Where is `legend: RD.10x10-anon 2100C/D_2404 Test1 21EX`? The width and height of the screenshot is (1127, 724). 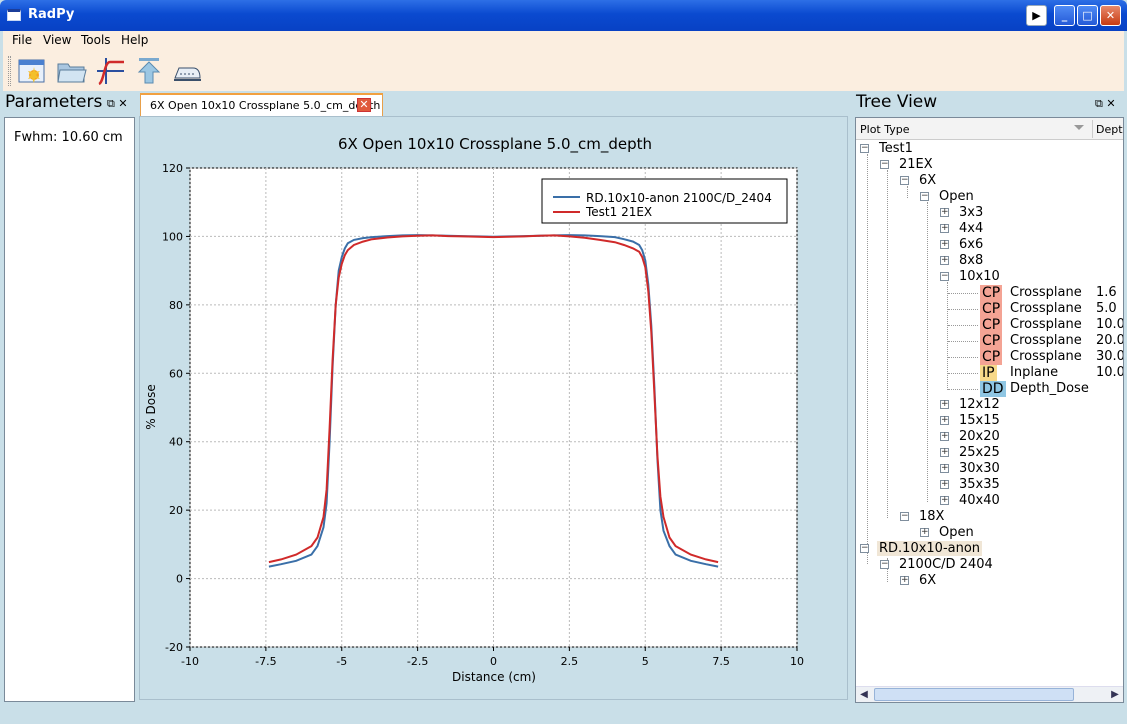
legend: RD.10x10-anon 2100C/D_2404 Test1 21EX is located at coordinates (664, 201).